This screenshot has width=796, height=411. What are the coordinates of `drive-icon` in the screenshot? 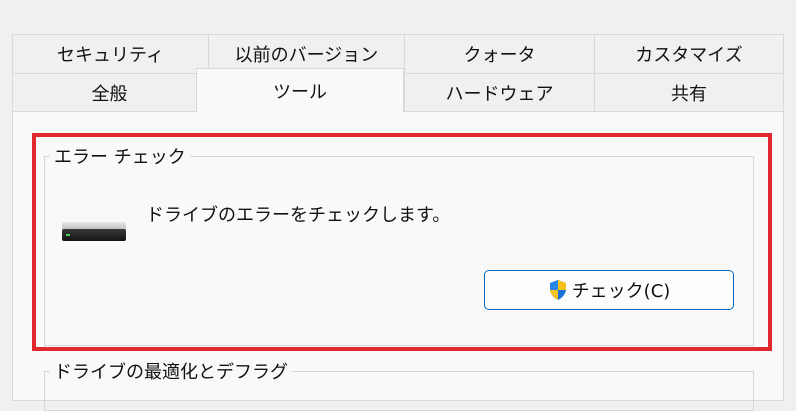 It's located at (94, 235).